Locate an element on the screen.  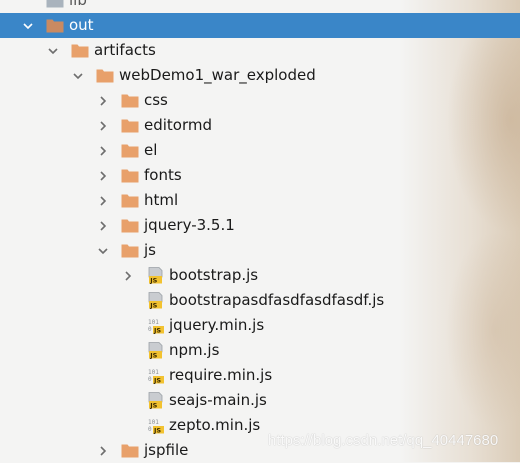
tree-node-lib: lib is located at coordinates (260, 6).